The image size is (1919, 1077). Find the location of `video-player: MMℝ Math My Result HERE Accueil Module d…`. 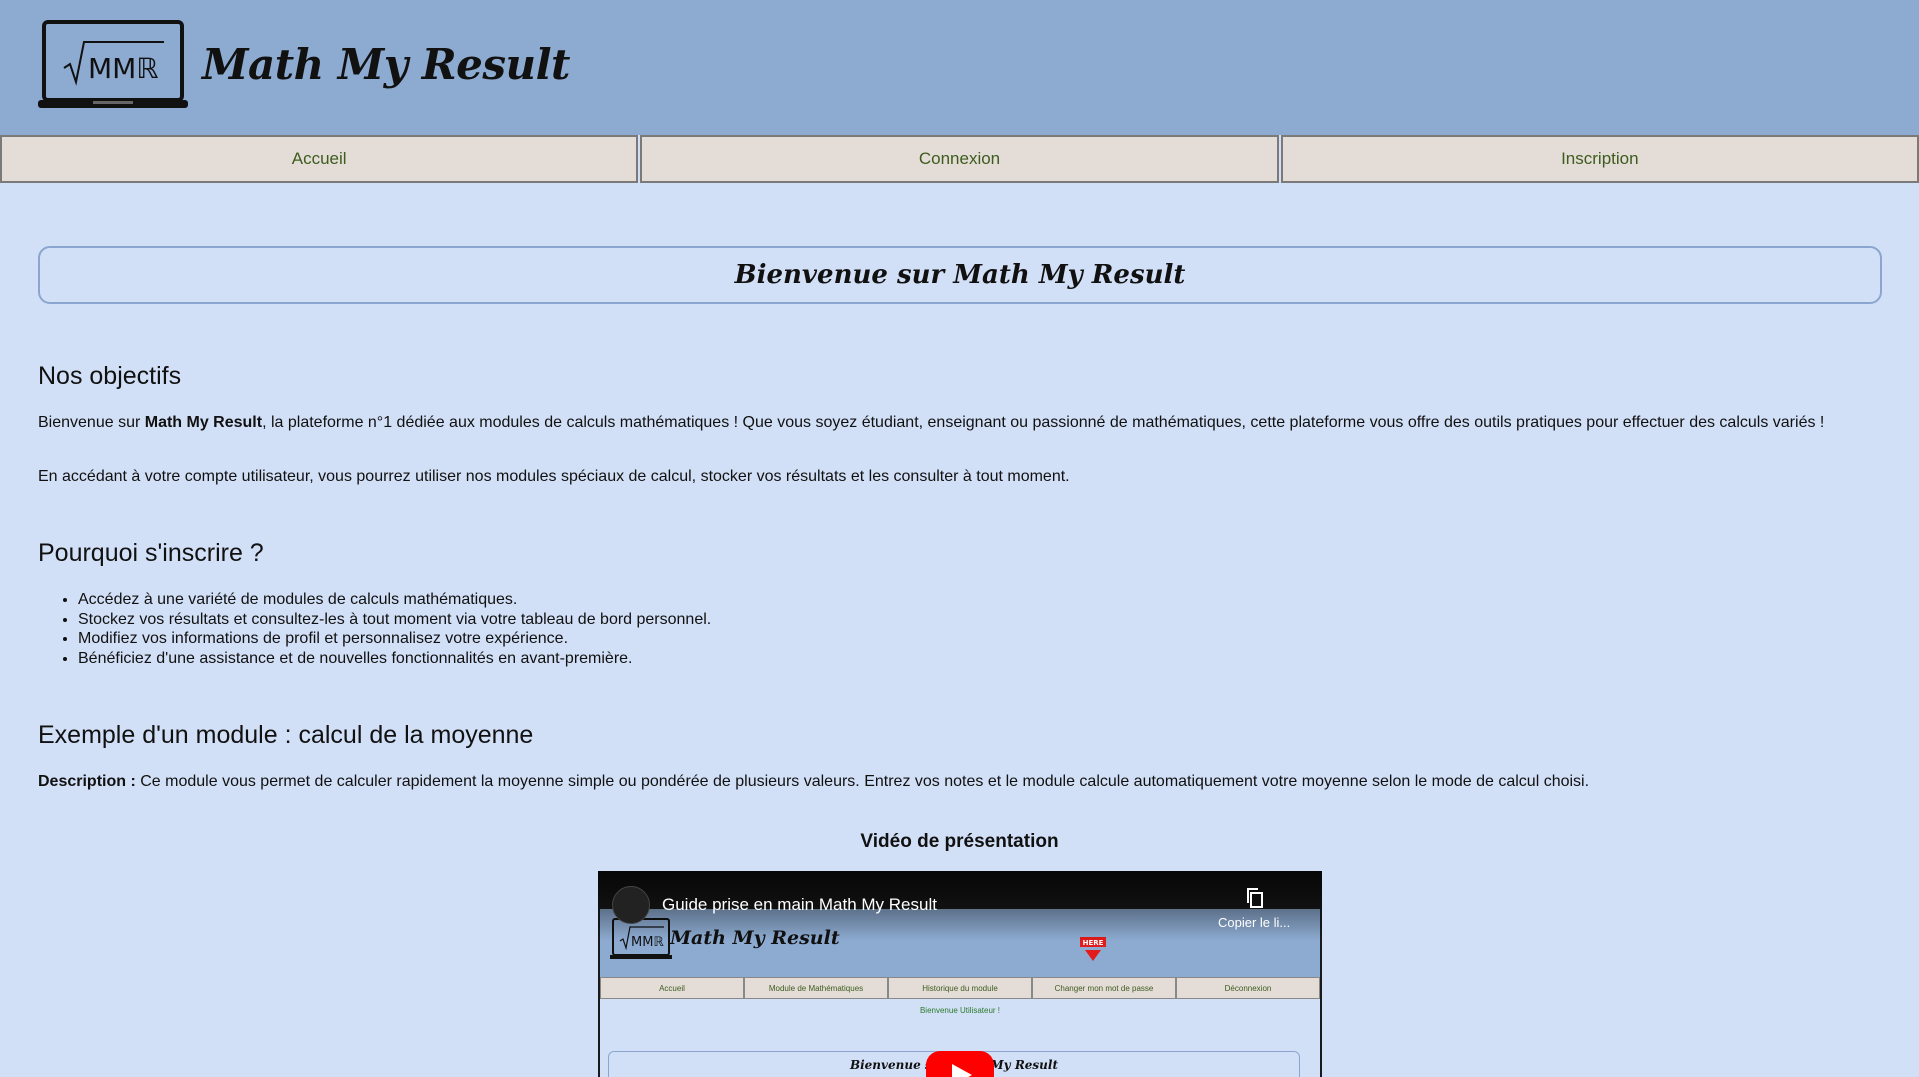

video-player: MMℝ Math My Result HERE Accueil Module d… is located at coordinates (960, 974).